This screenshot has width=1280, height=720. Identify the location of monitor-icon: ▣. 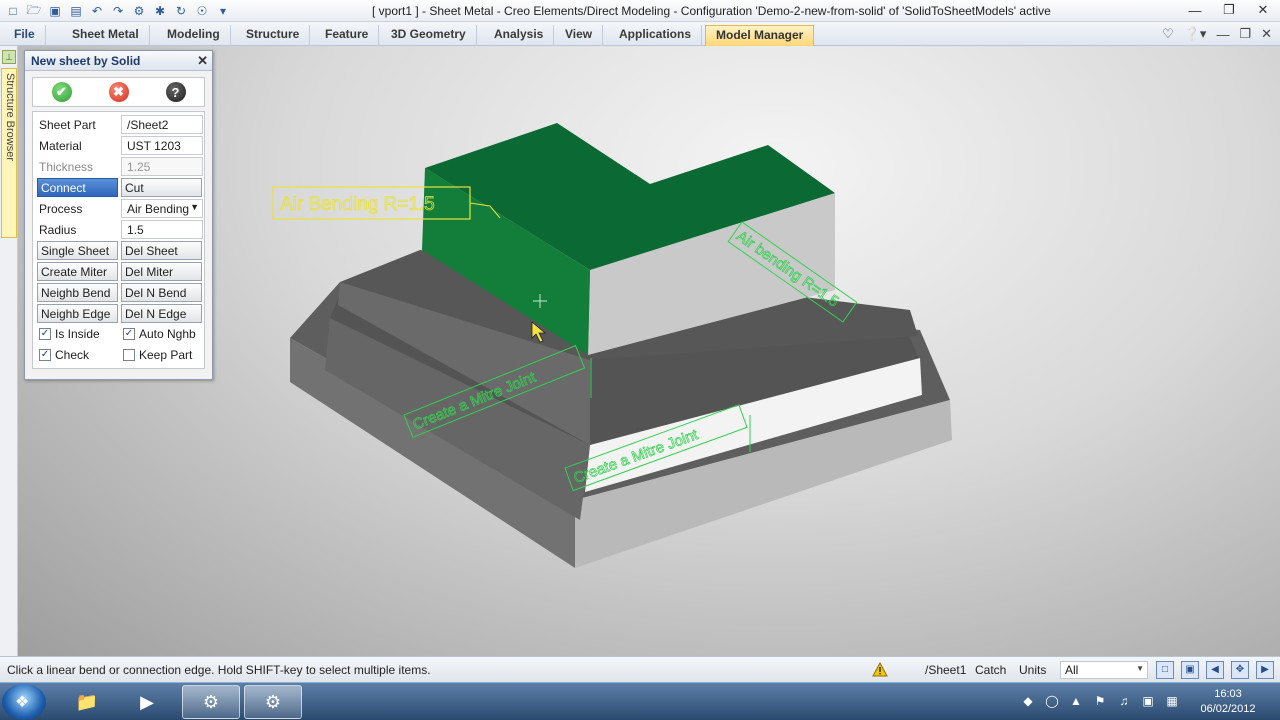
(1148, 702).